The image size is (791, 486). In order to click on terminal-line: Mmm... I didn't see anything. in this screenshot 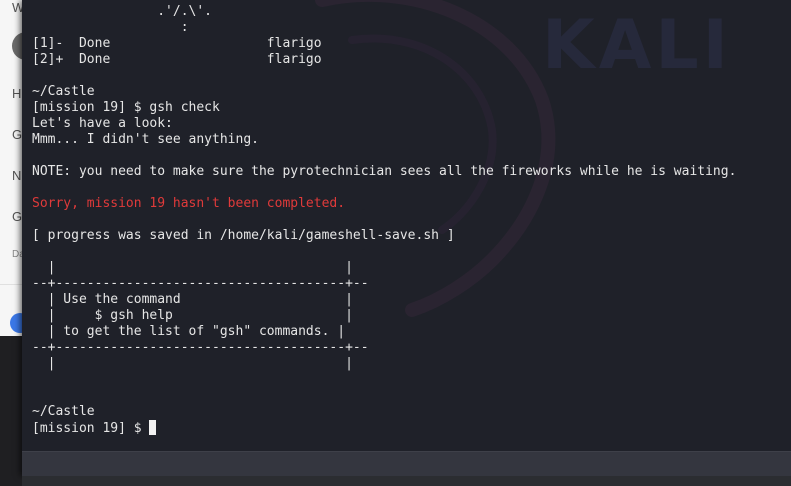, I will do `click(145, 139)`.